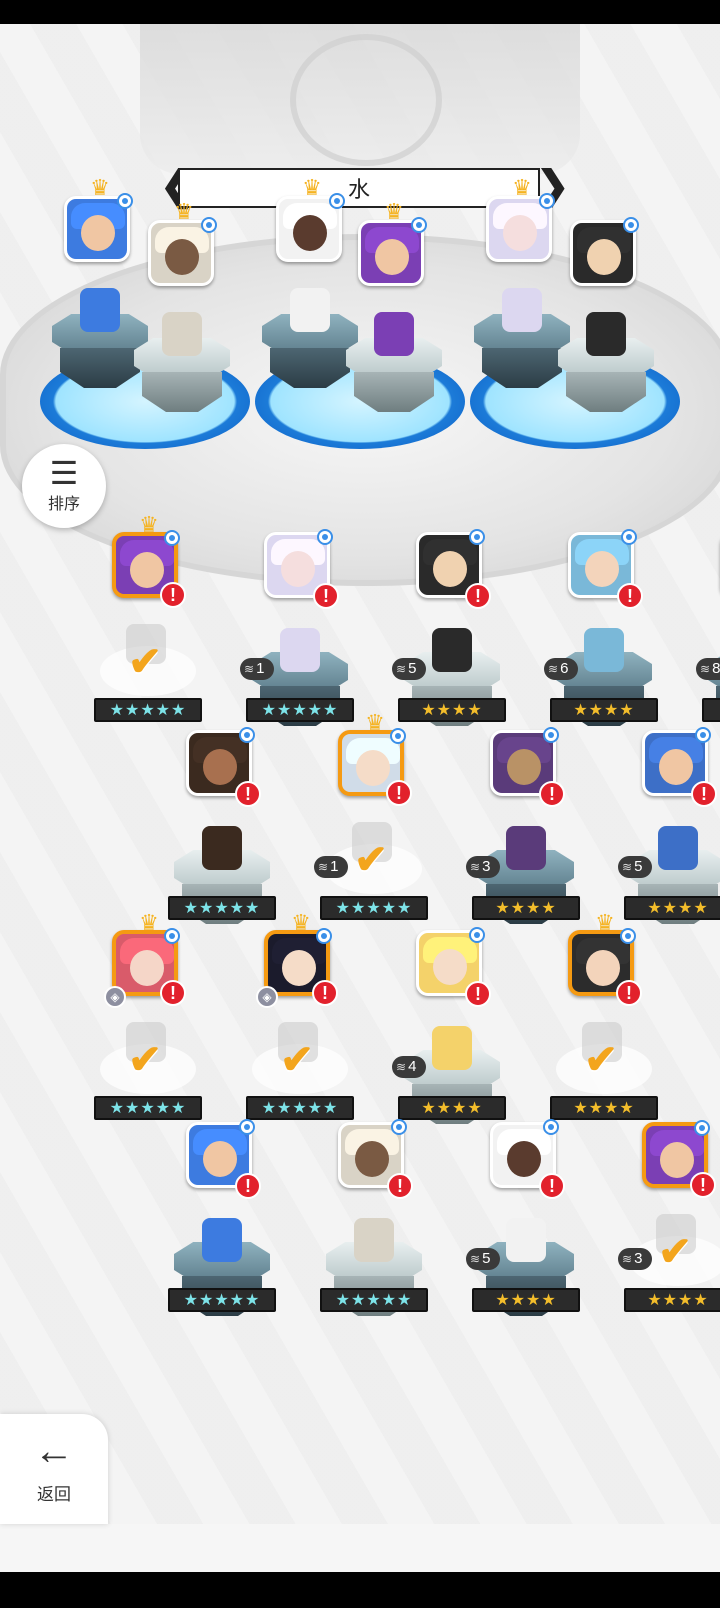  What do you see at coordinates (64, 473) in the screenshot?
I see `sort-icon: ☰` at bounding box center [64, 473].